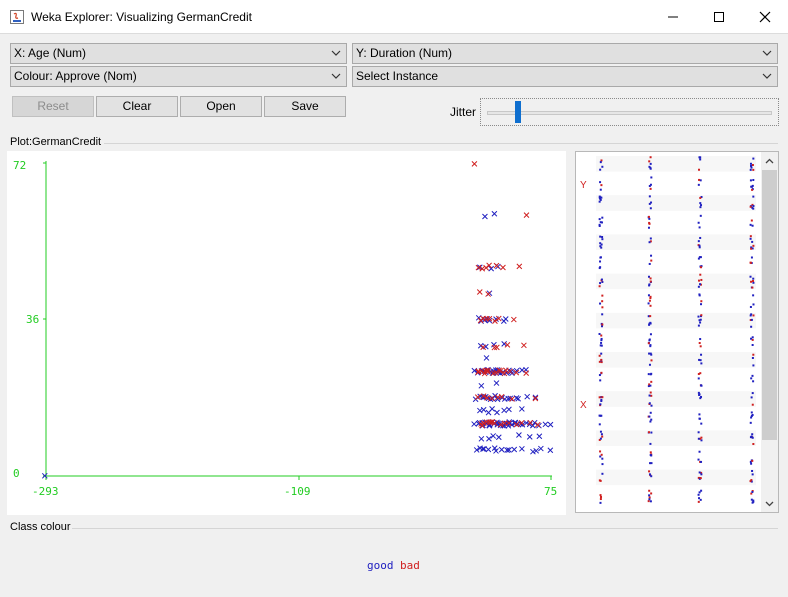  I want to click on matrix-scrollbar, so click(769, 332).